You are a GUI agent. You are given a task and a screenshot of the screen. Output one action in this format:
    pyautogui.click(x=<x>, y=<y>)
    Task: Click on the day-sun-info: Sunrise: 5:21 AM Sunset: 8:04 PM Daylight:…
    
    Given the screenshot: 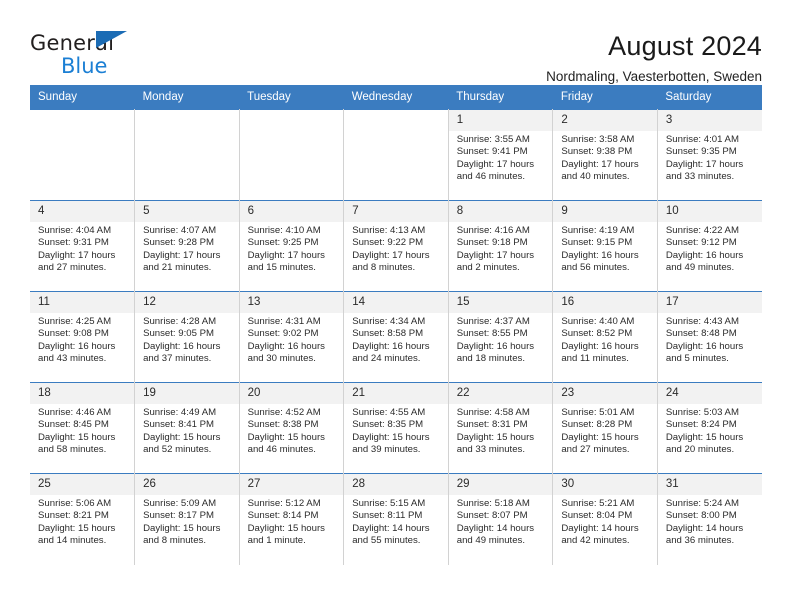 What is the action you would take?
    pyautogui.click(x=605, y=521)
    